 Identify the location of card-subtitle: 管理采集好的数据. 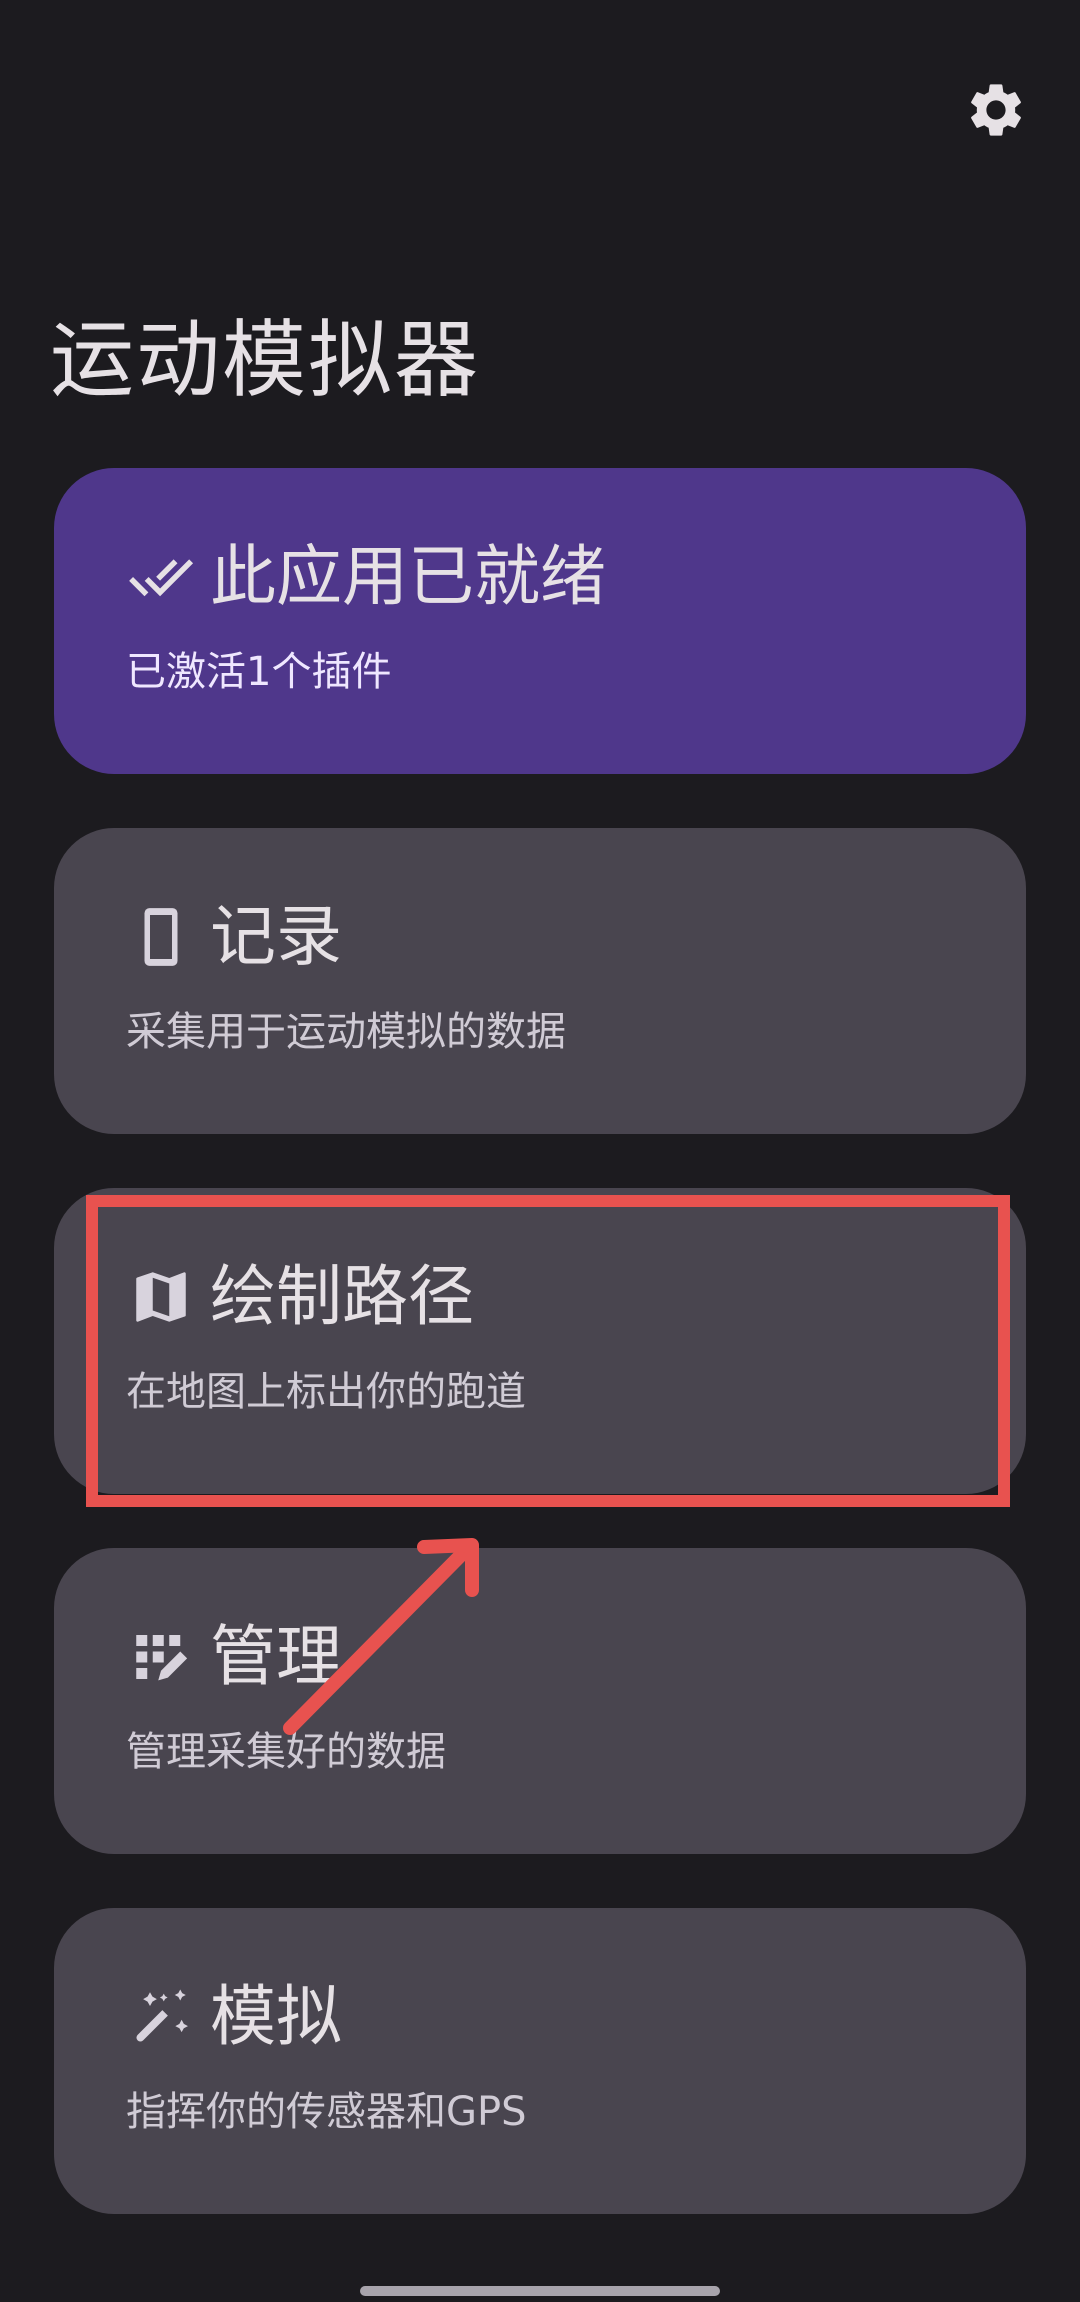
(286, 1752).